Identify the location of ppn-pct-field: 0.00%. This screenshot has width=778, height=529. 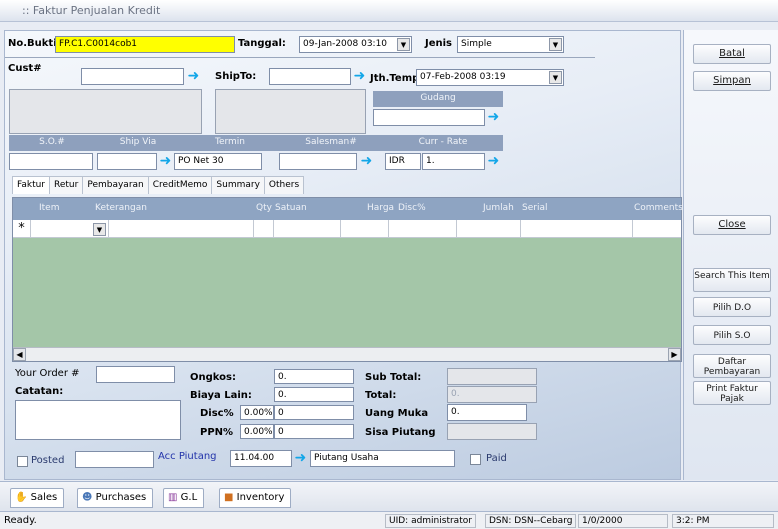
(257, 431).